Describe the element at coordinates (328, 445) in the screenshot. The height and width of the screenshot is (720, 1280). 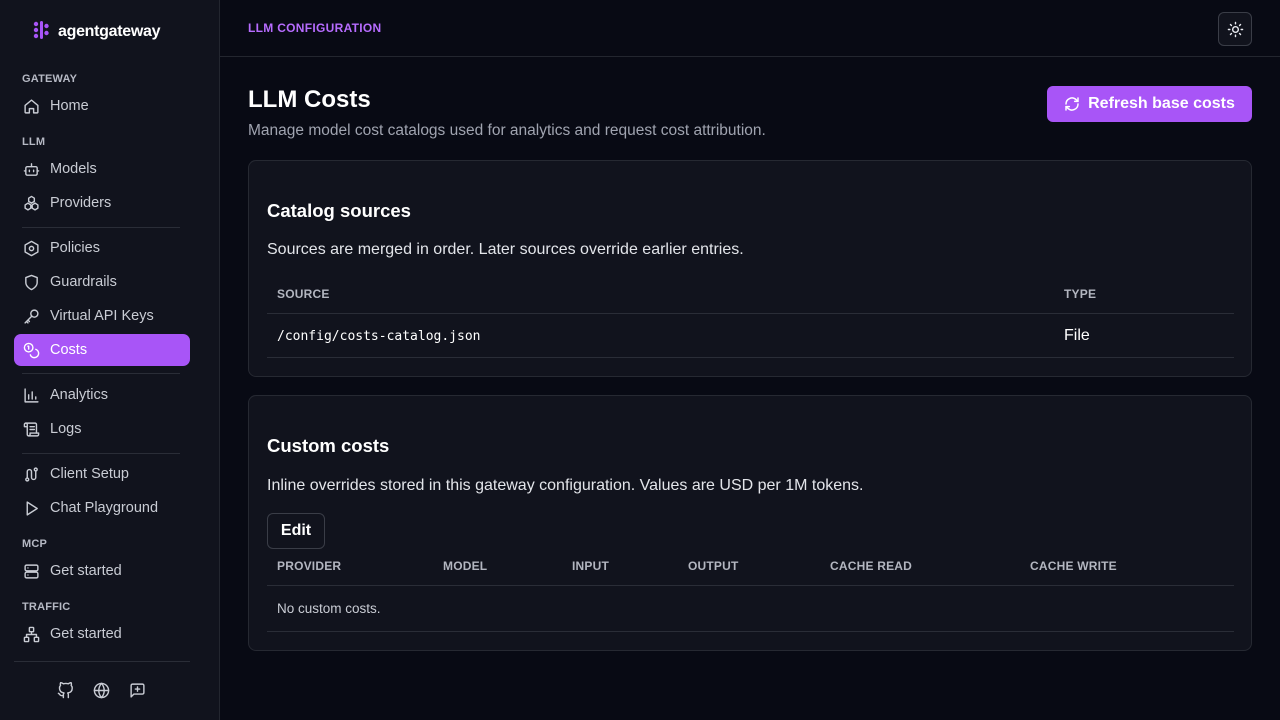
I see `card-title: Custom costs` at that location.